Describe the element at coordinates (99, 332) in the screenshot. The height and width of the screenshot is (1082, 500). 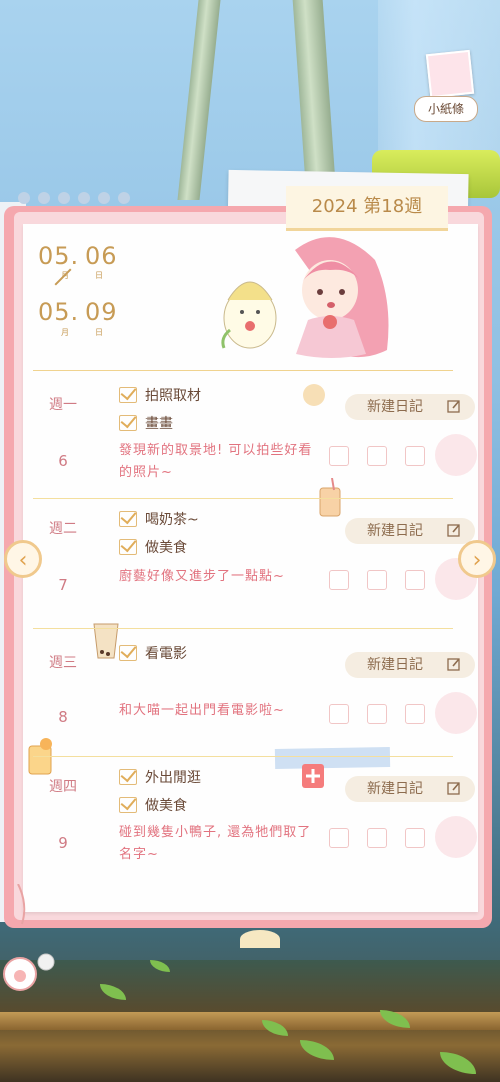
I see `end-day-unit: 日` at that location.